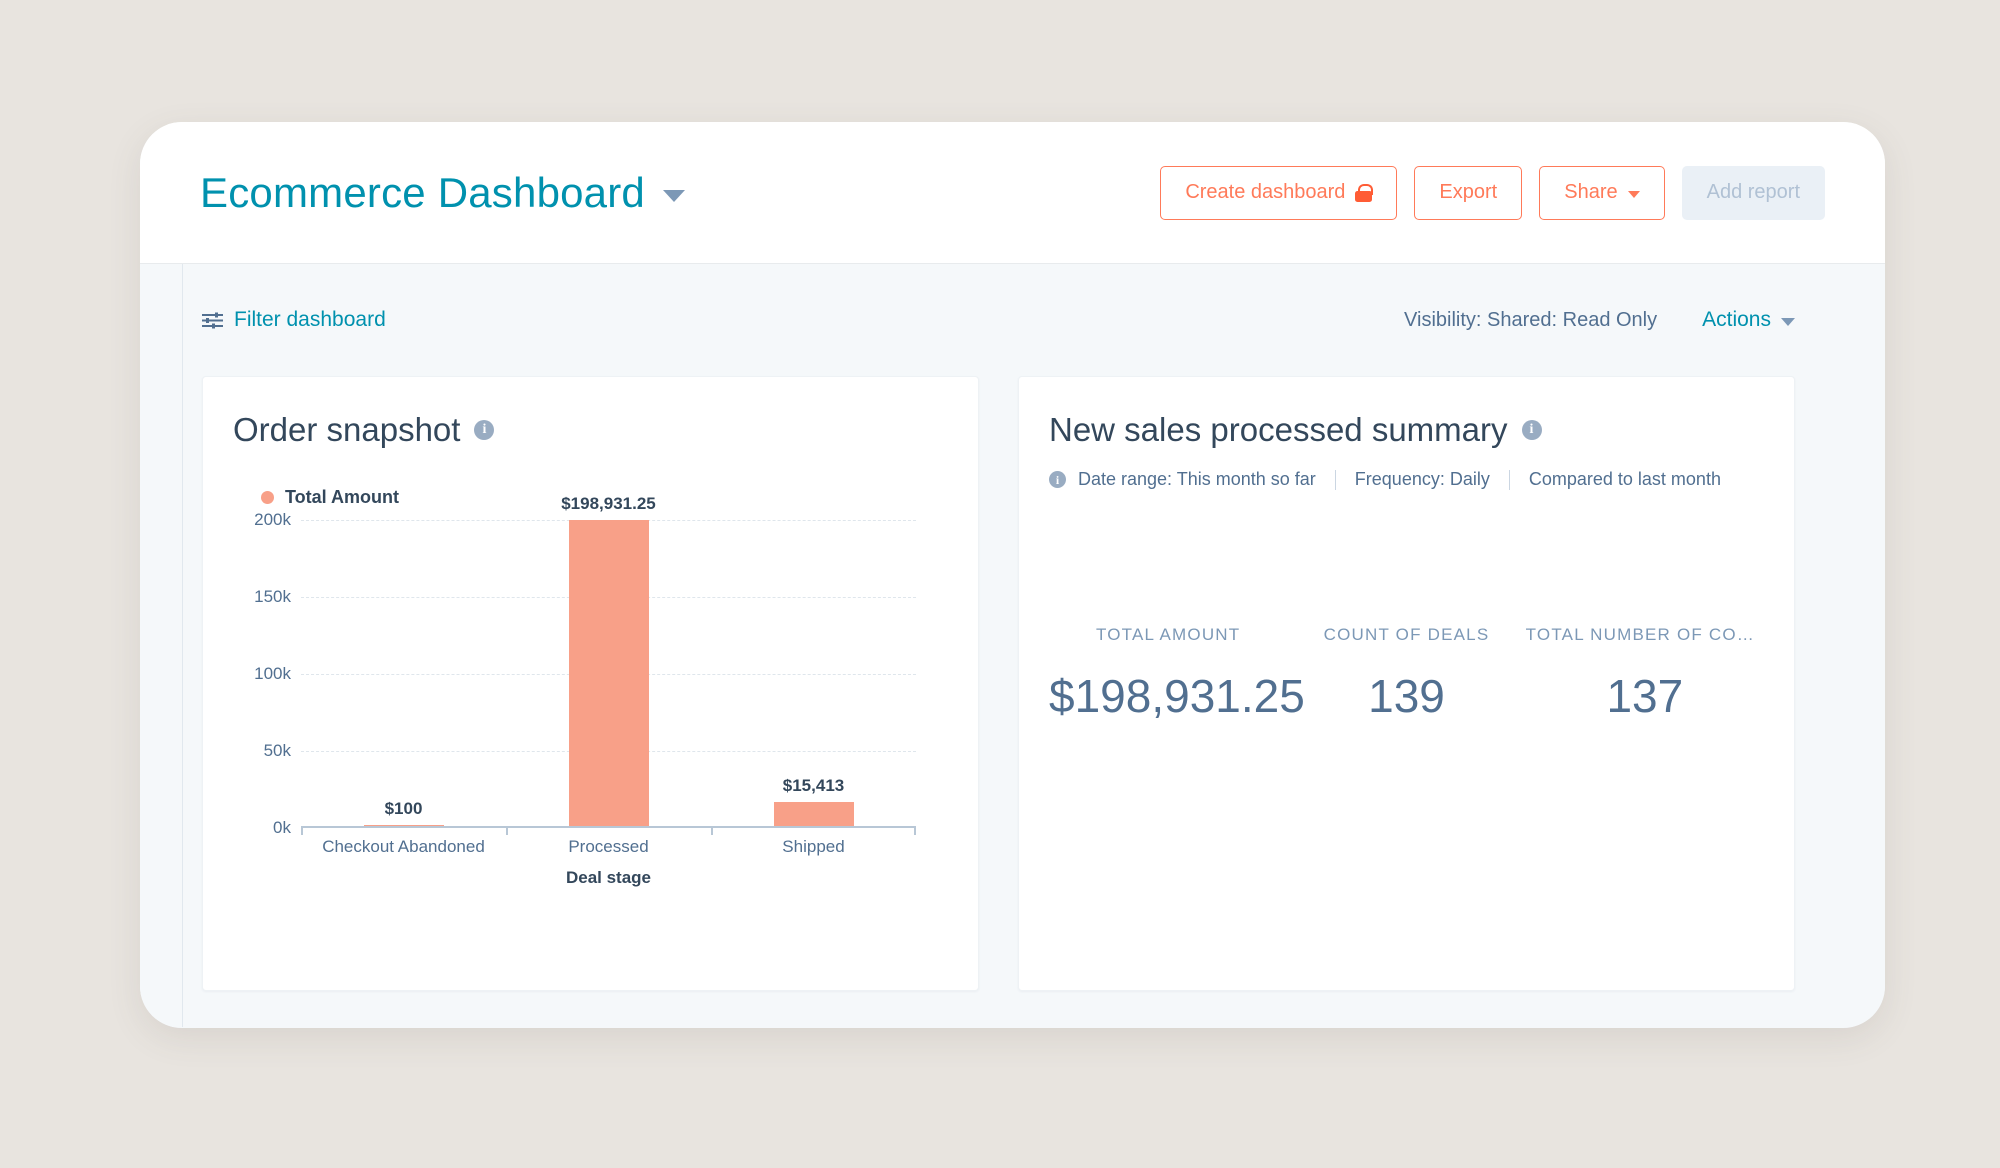  What do you see at coordinates (1364, 192) in the screenshot?
I see `lock-icon` at bounding box center [1364, 192].